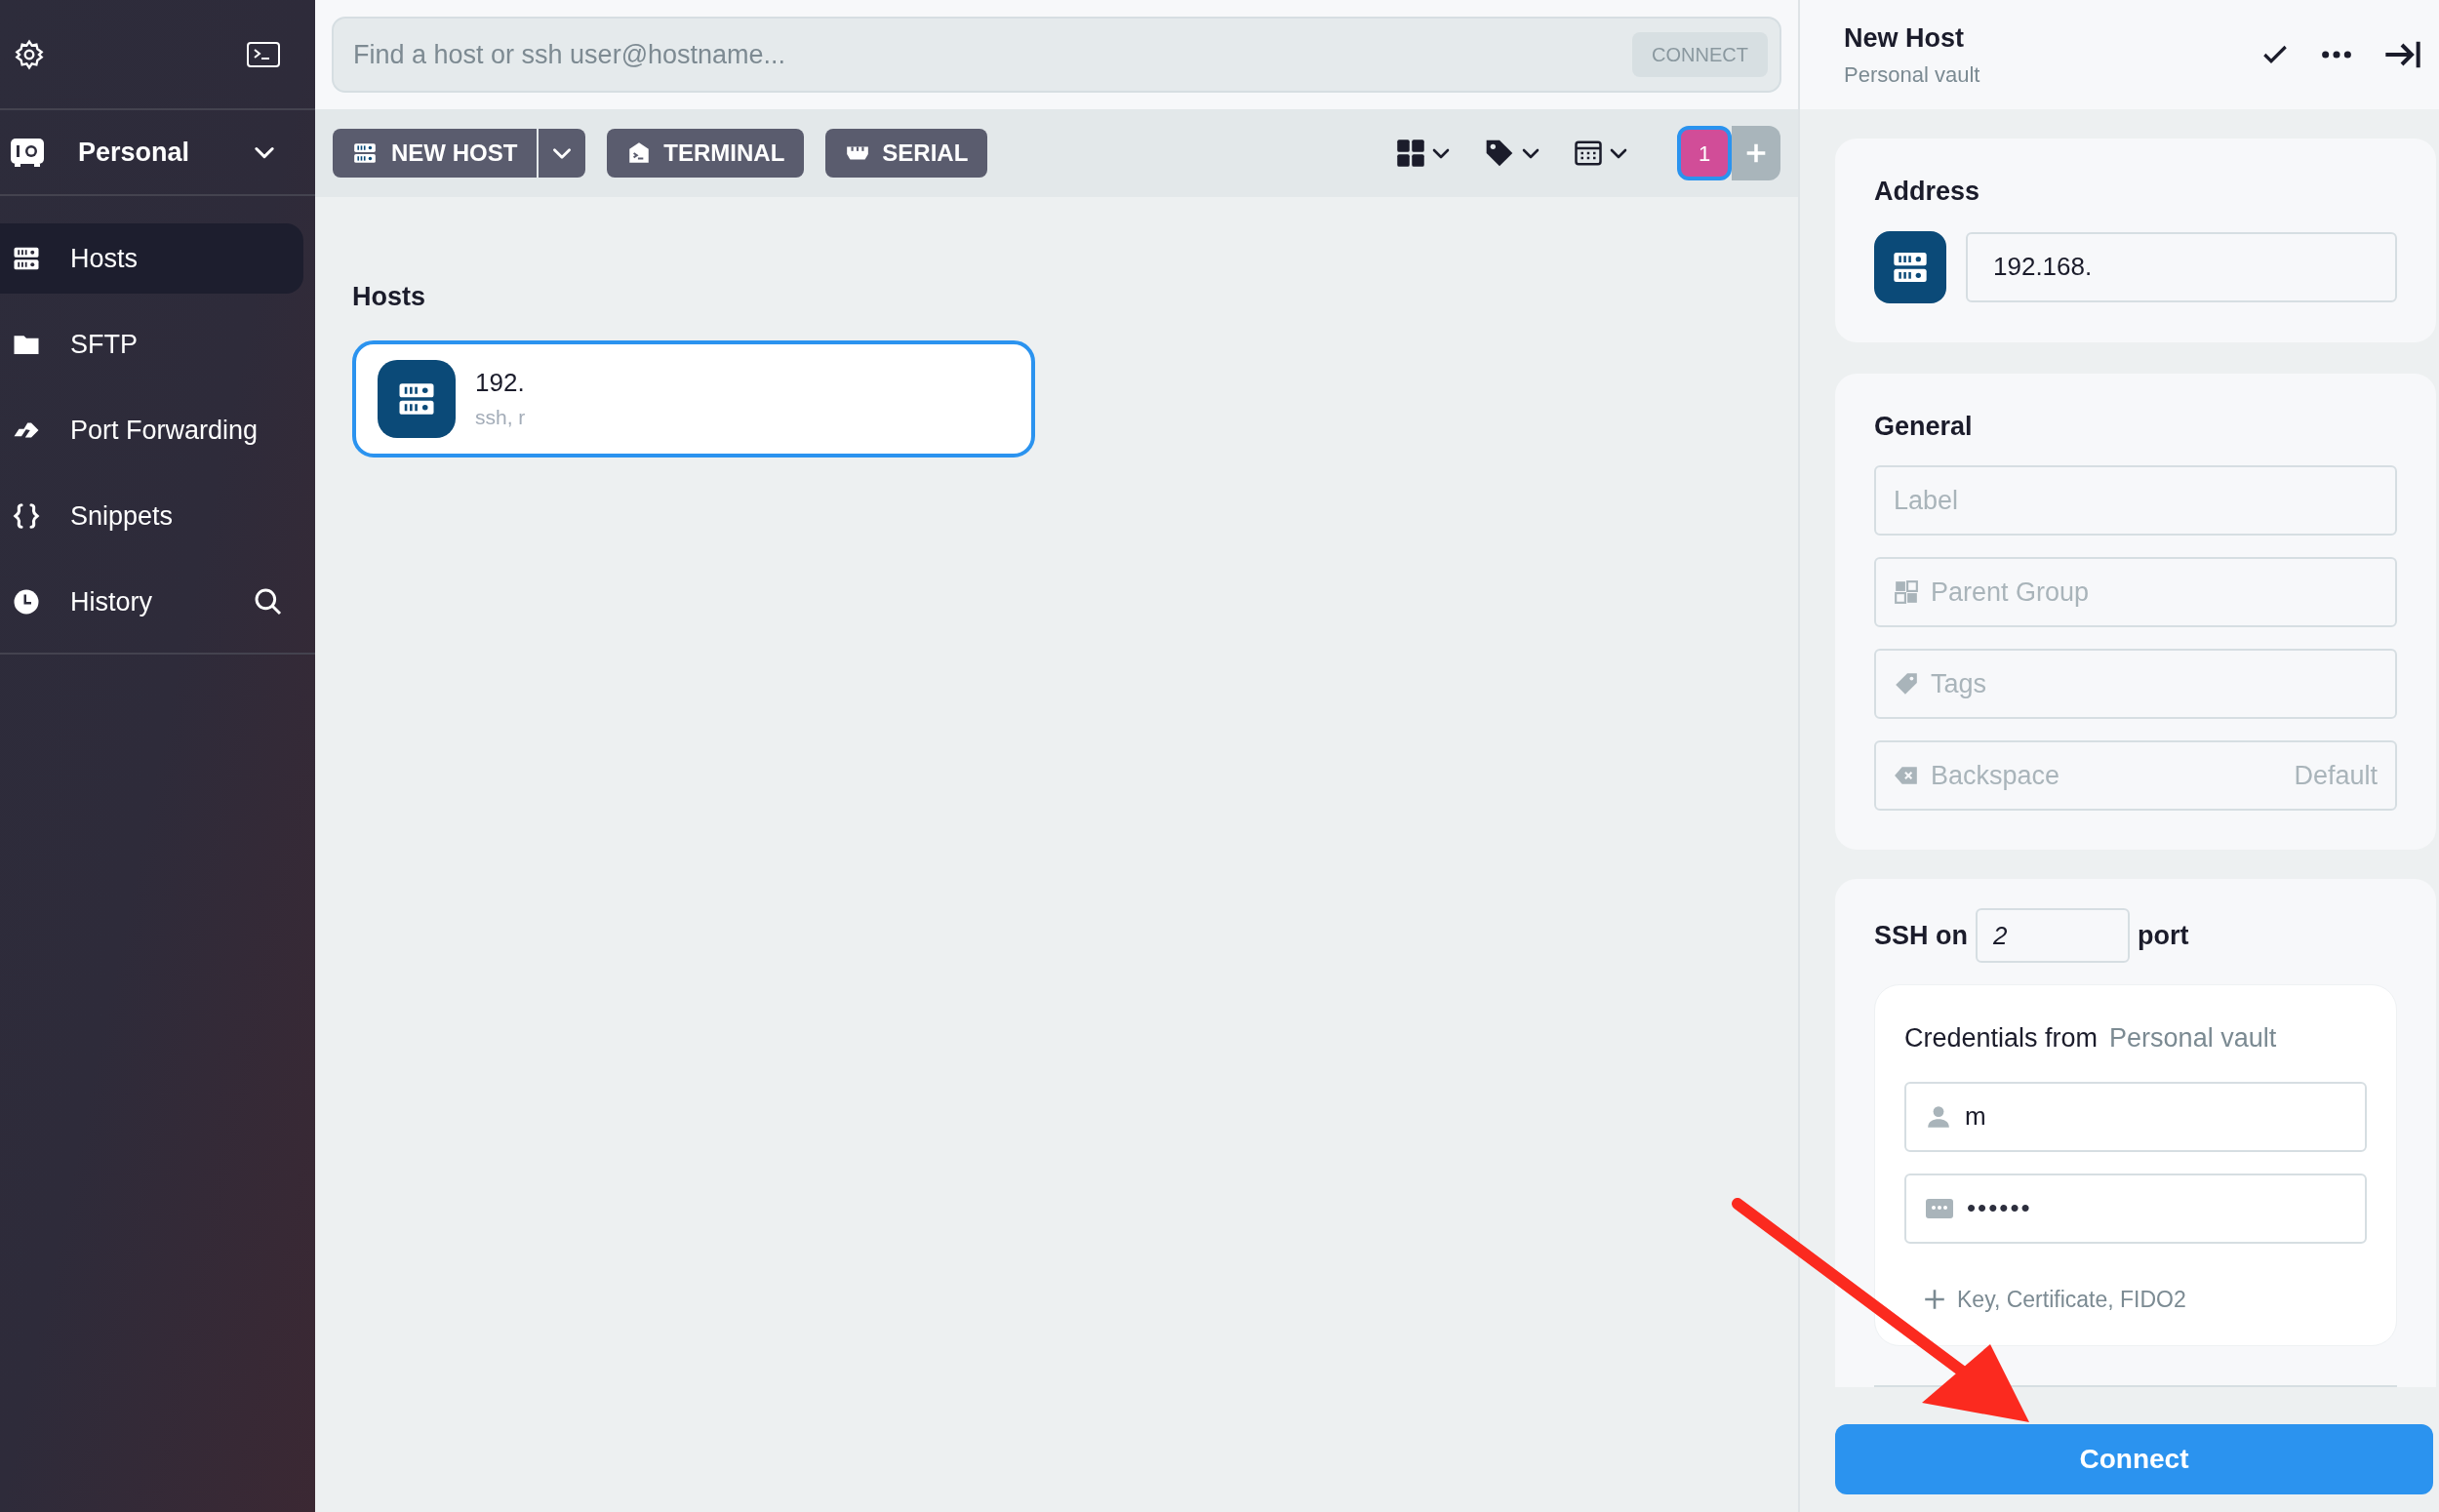 This screenshot has width=2439, height=1512. Describe the element at coordinates (501, 418) in the screenshot. I see `host-details: ssh, r` at that location.